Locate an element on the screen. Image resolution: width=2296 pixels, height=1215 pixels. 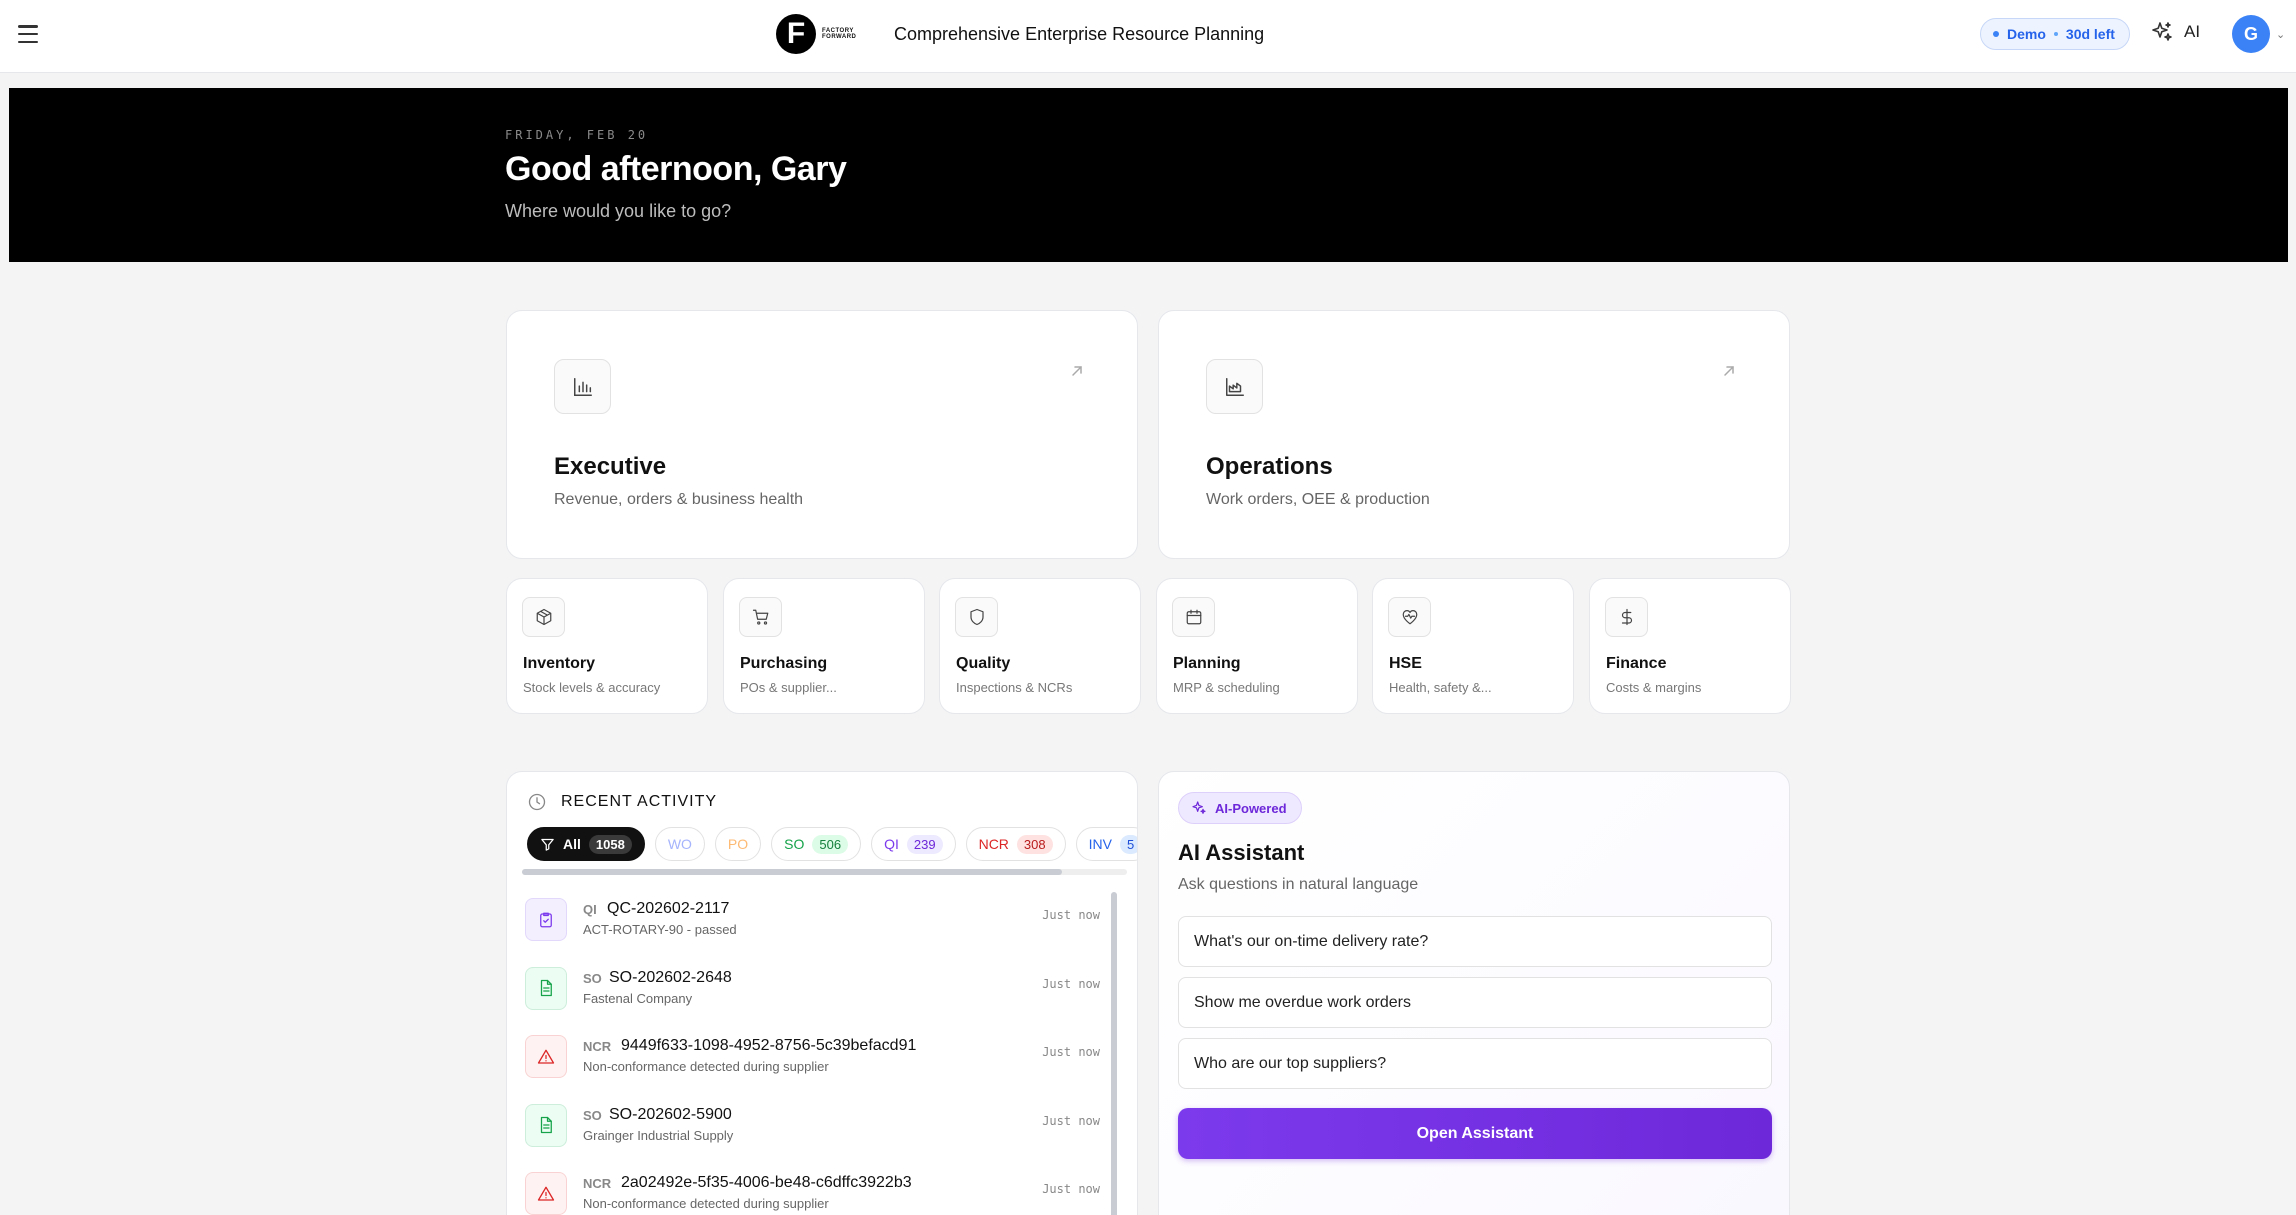
filter-count: 308 is located at coordinates (1034, 844).